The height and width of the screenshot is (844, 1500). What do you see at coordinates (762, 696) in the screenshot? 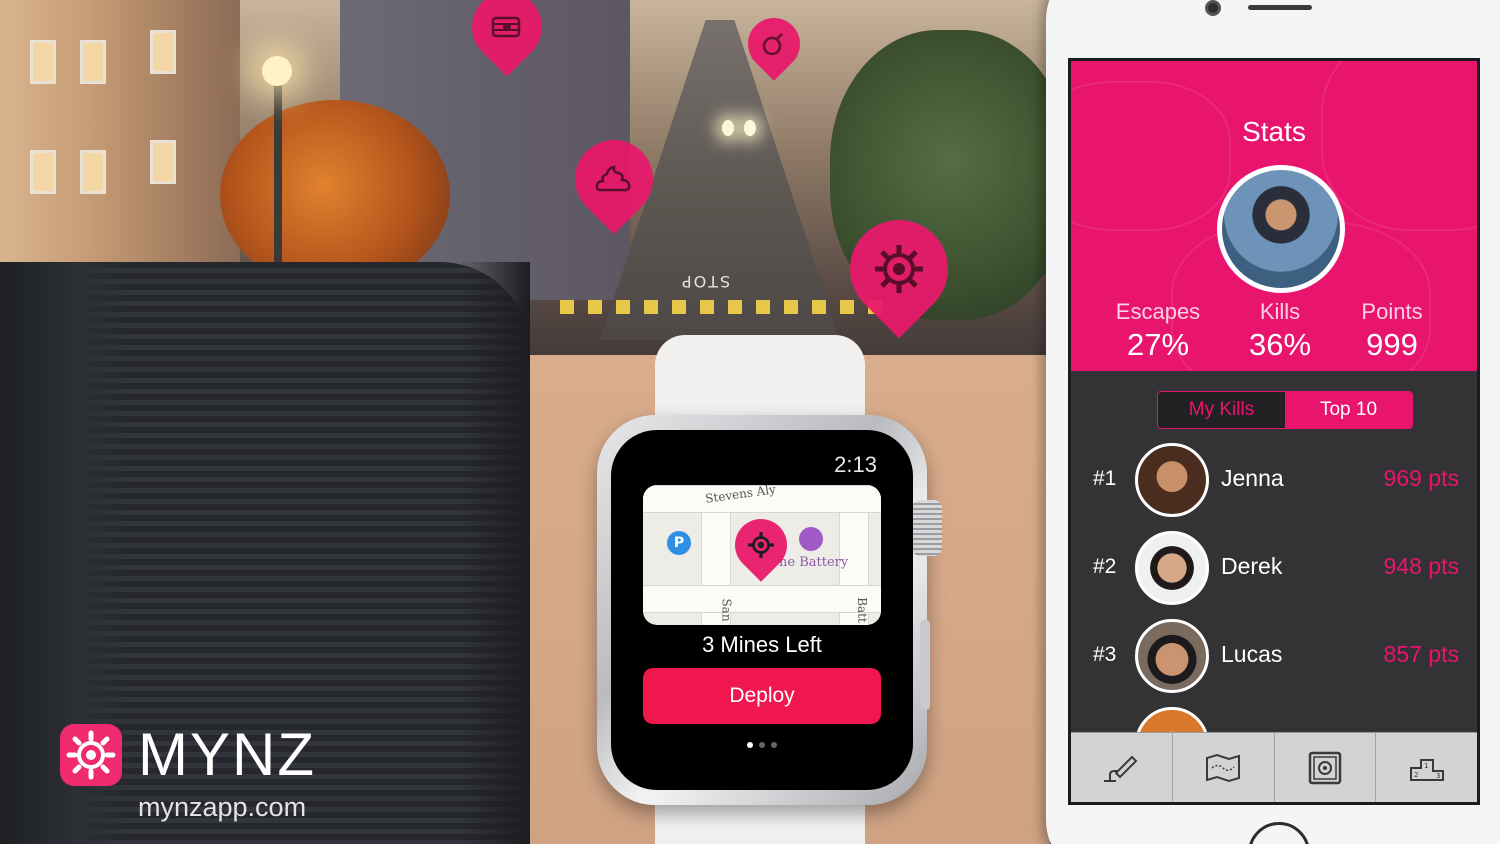
I see `deploy-button: Deploy` at bounding box center [762, 696].